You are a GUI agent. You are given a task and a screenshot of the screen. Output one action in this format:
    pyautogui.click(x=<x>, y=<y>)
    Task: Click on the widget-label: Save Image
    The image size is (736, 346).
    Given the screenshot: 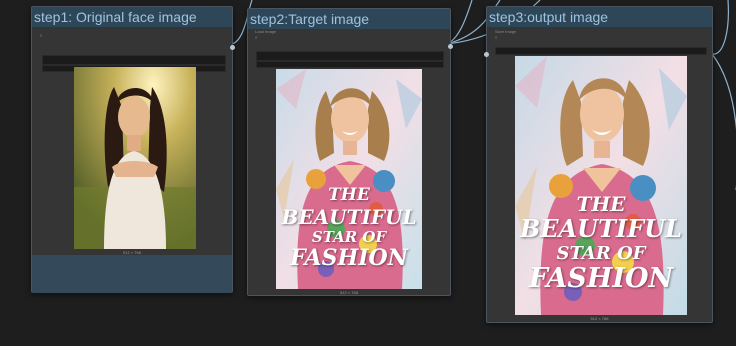 What is the action you would take?
    pyautogui.click(x=506, y=31)
    